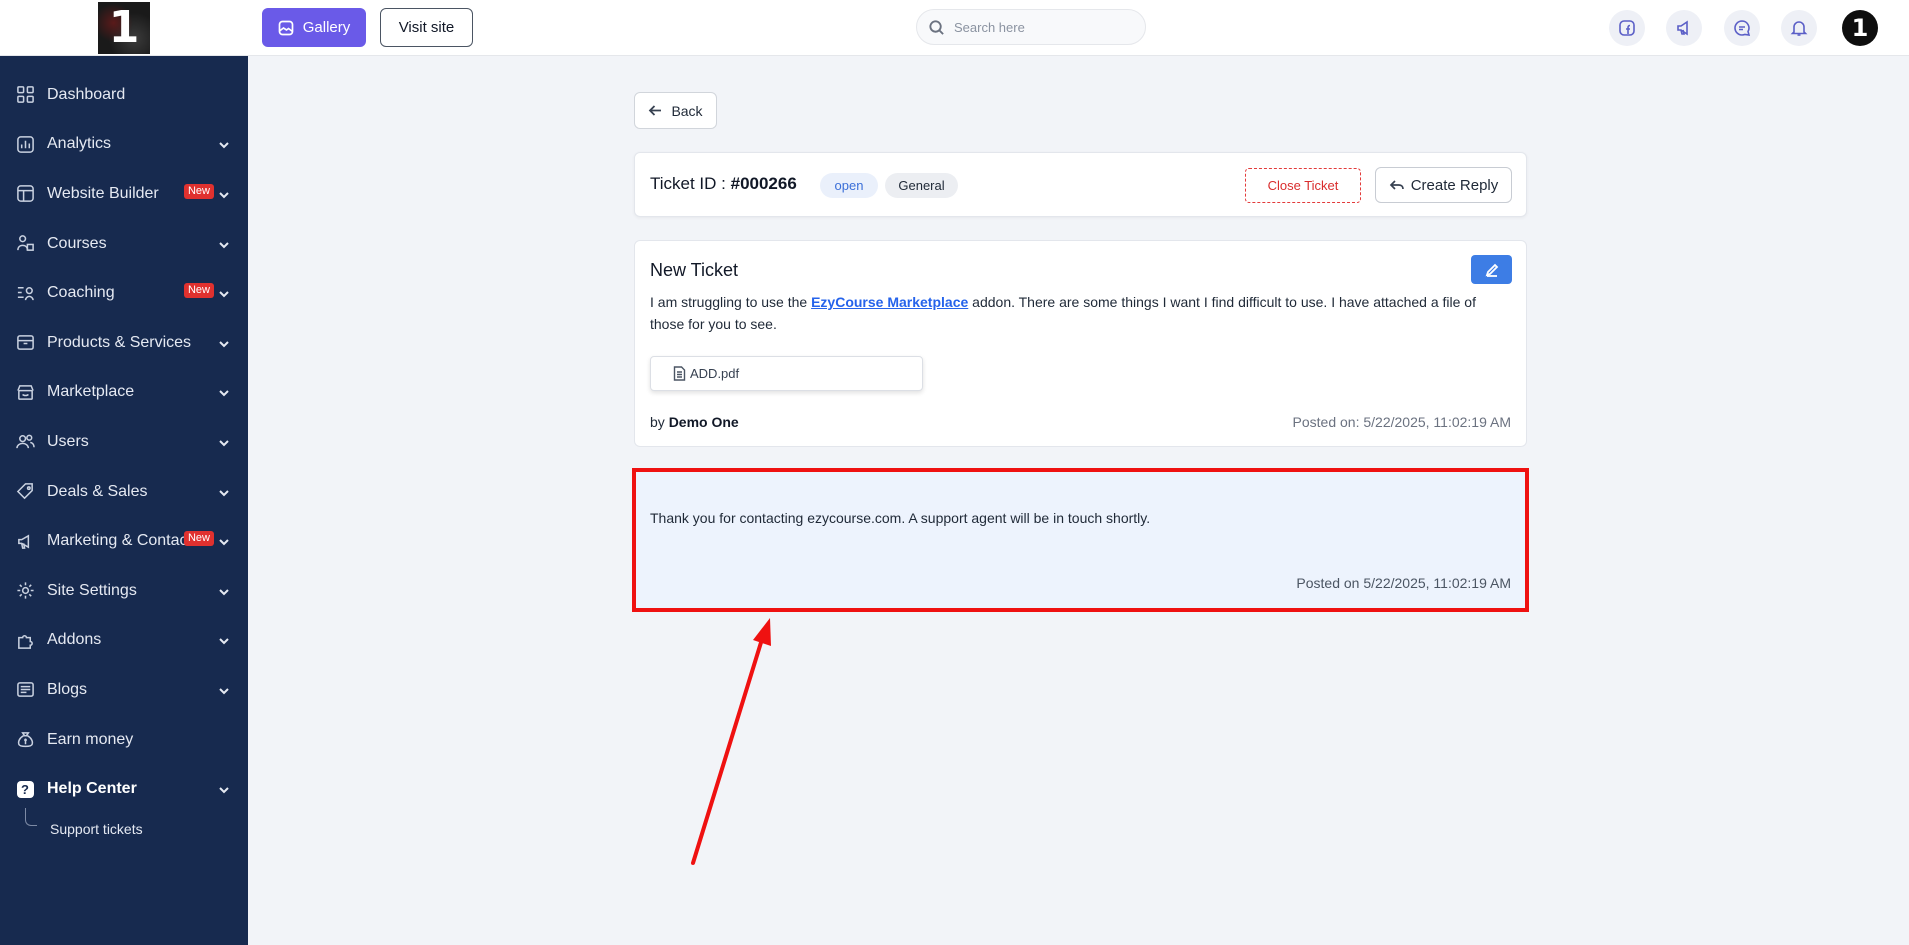  Describe the element at coordinates (679, 373) in the screenshot. I see `file-icon` at that location.